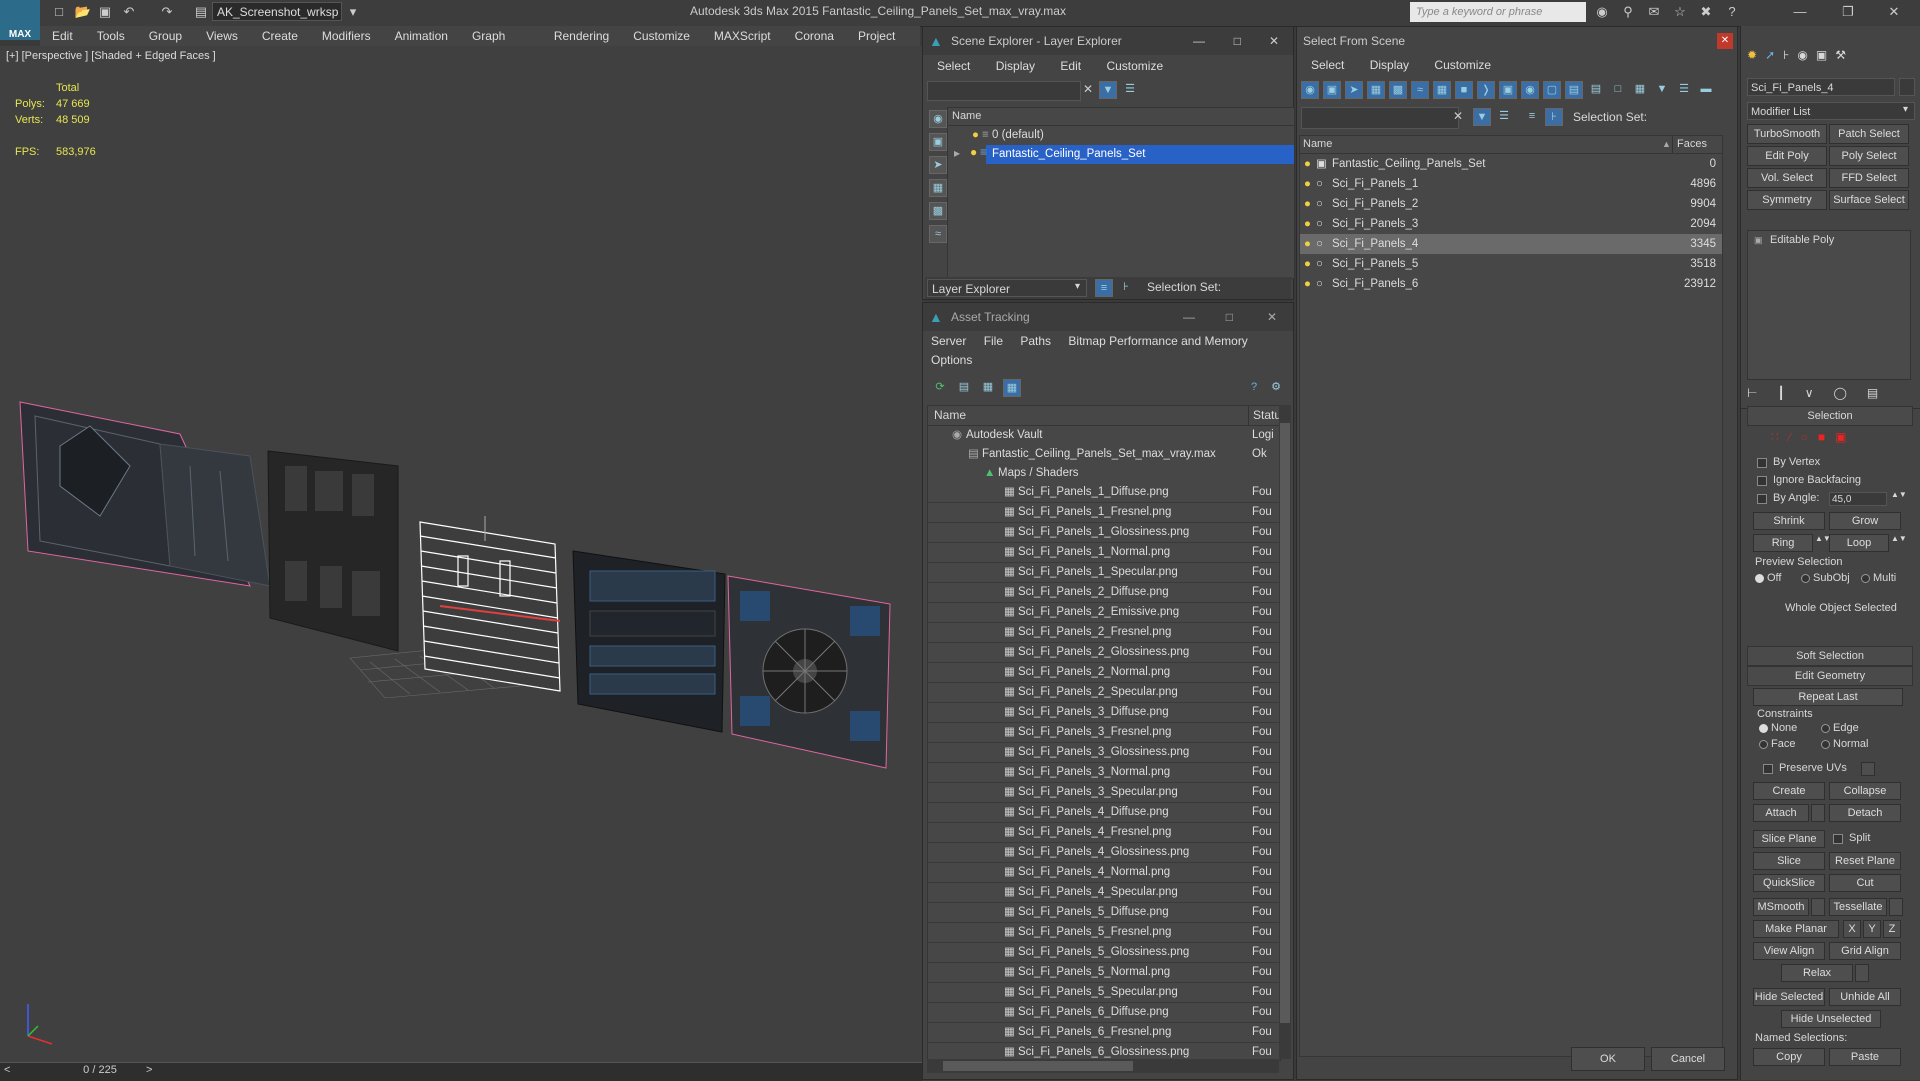  Describe the element at coordinates (1104, 493) in the screenshot. I see `asset-row-map-file: ▦ Sci_Fi_Panels_1_Diffuse.png Fou` at that location.